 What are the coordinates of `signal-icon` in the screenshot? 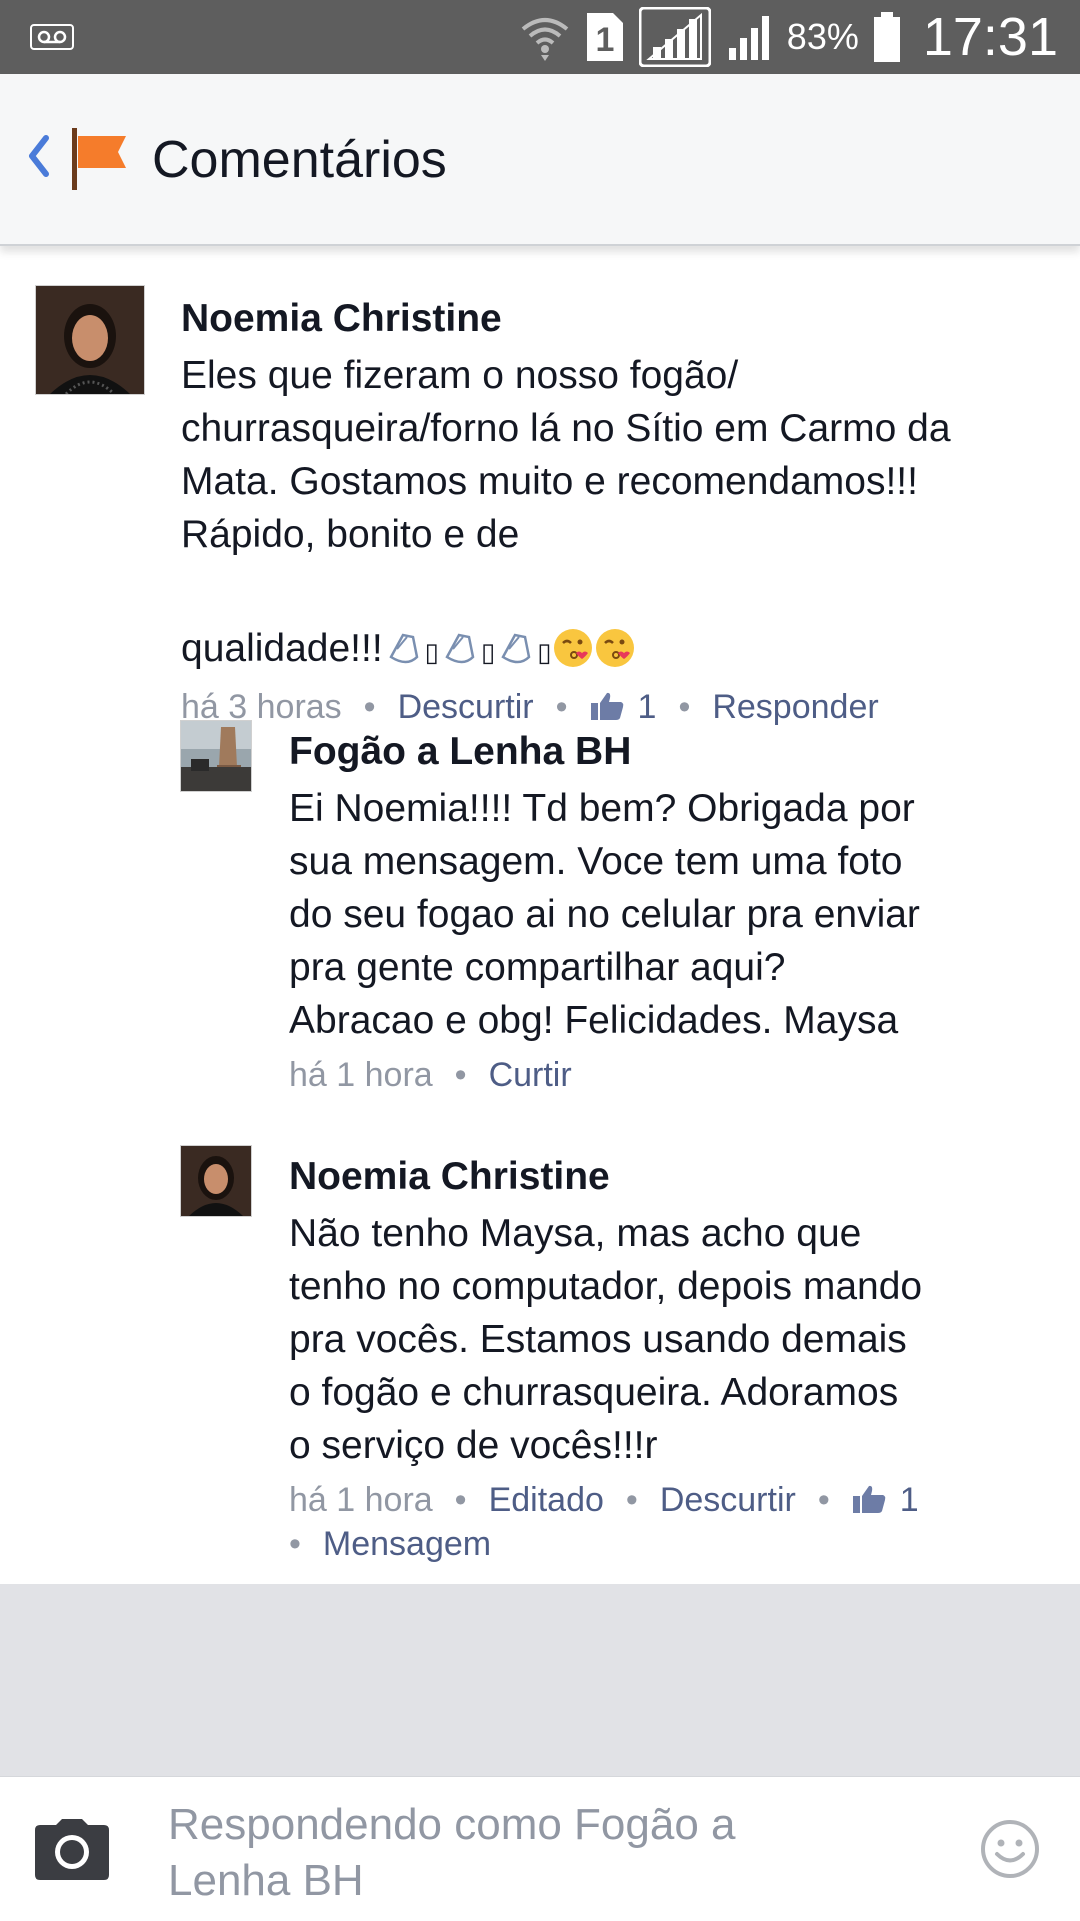 It's located at (674, 37).